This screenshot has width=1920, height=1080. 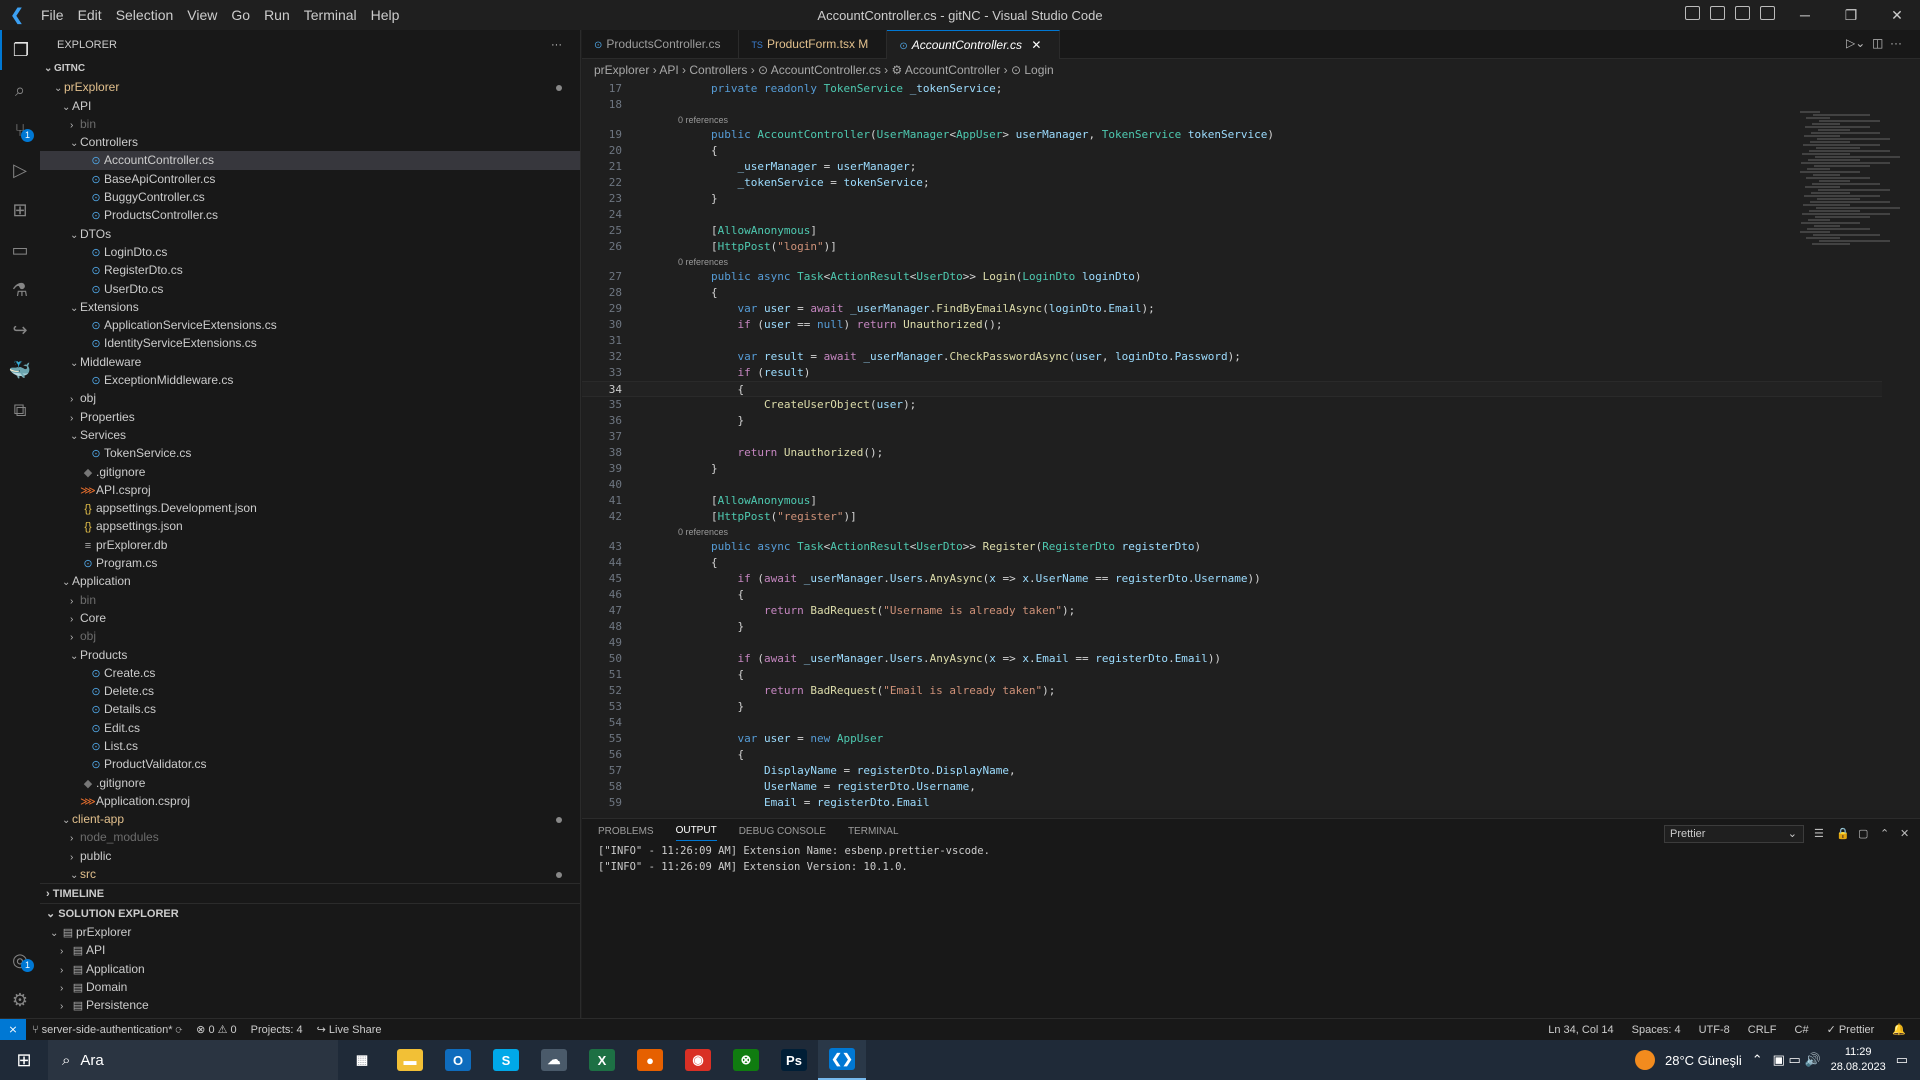 I want to click on editor-tab: ⊙ AccountController.cs ✕, so click(x=974, y=44).